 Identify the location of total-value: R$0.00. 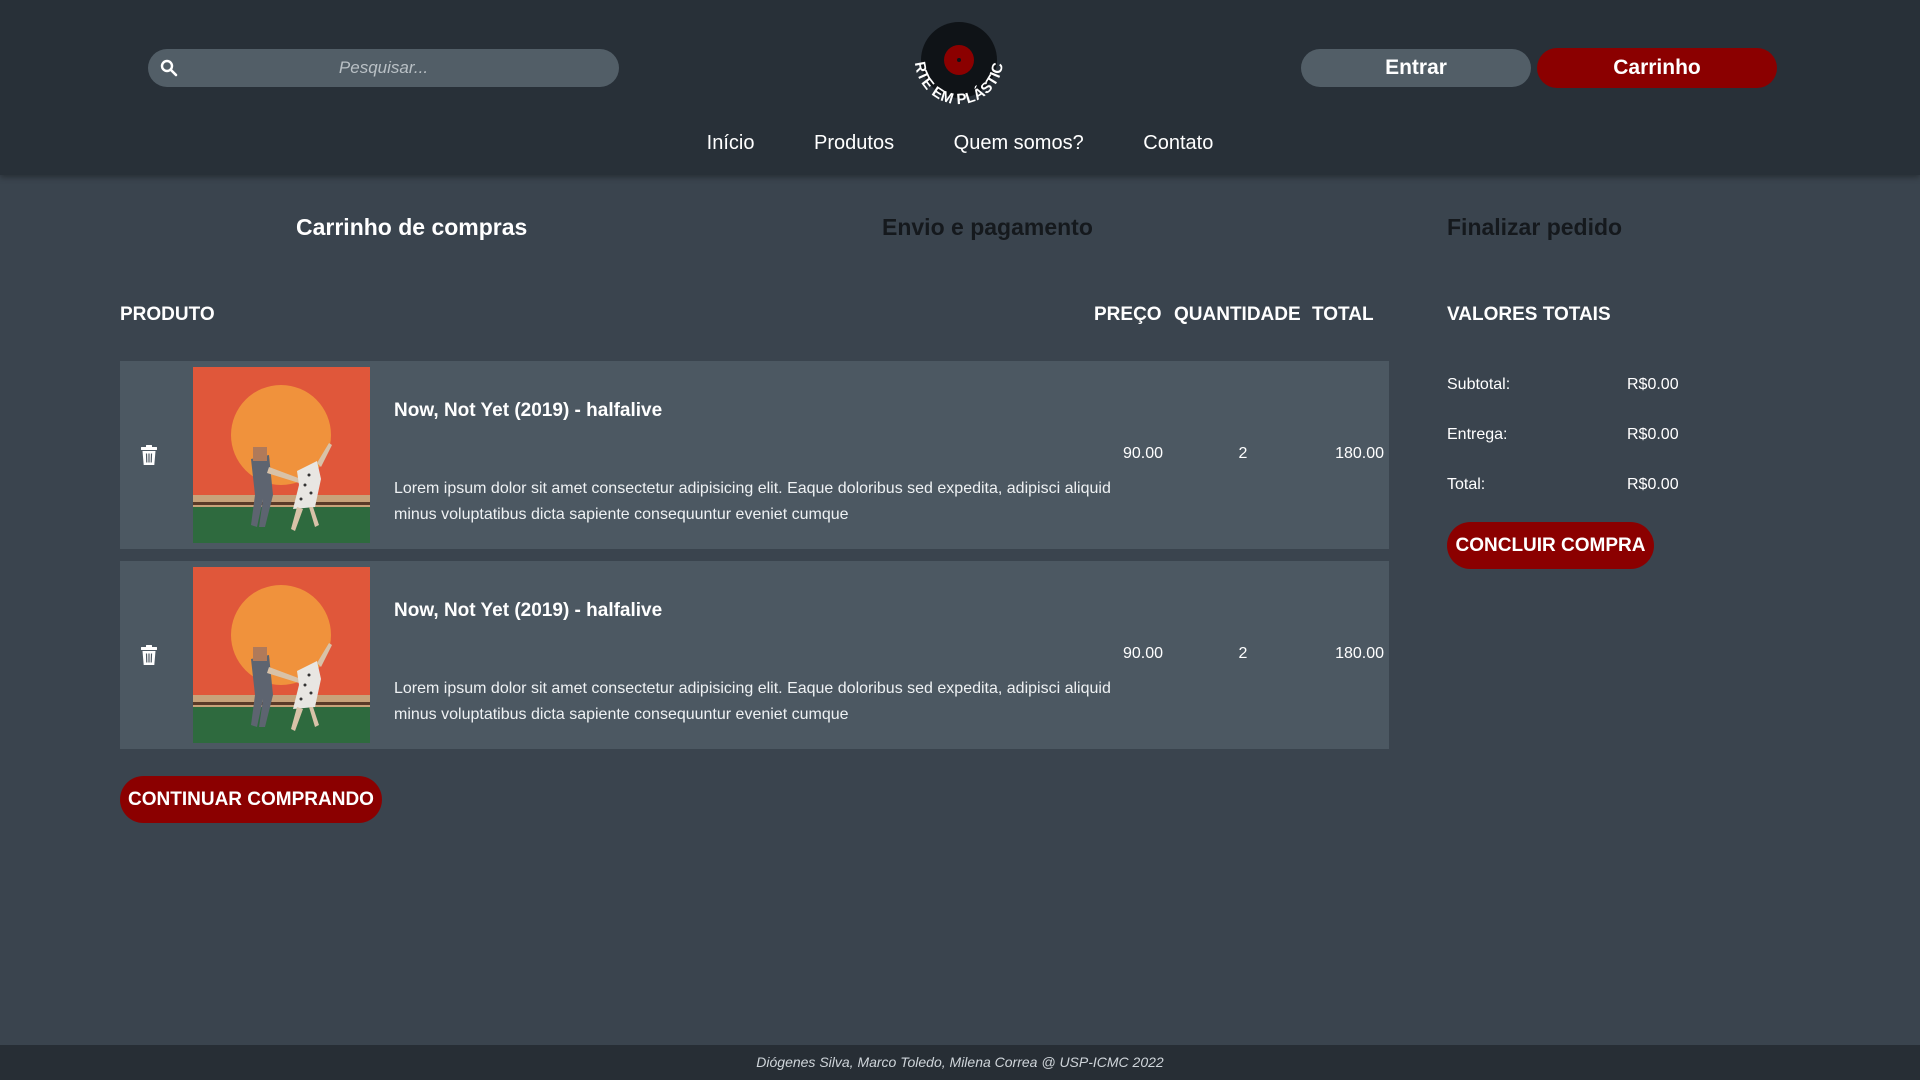
(1653, 484).